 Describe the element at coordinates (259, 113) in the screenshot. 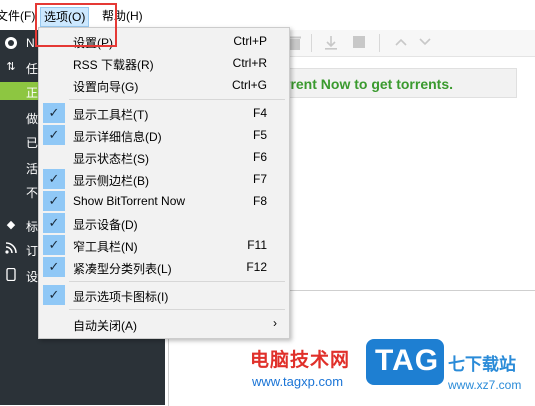

I see `menu-item-shortcut: F4` at that location.